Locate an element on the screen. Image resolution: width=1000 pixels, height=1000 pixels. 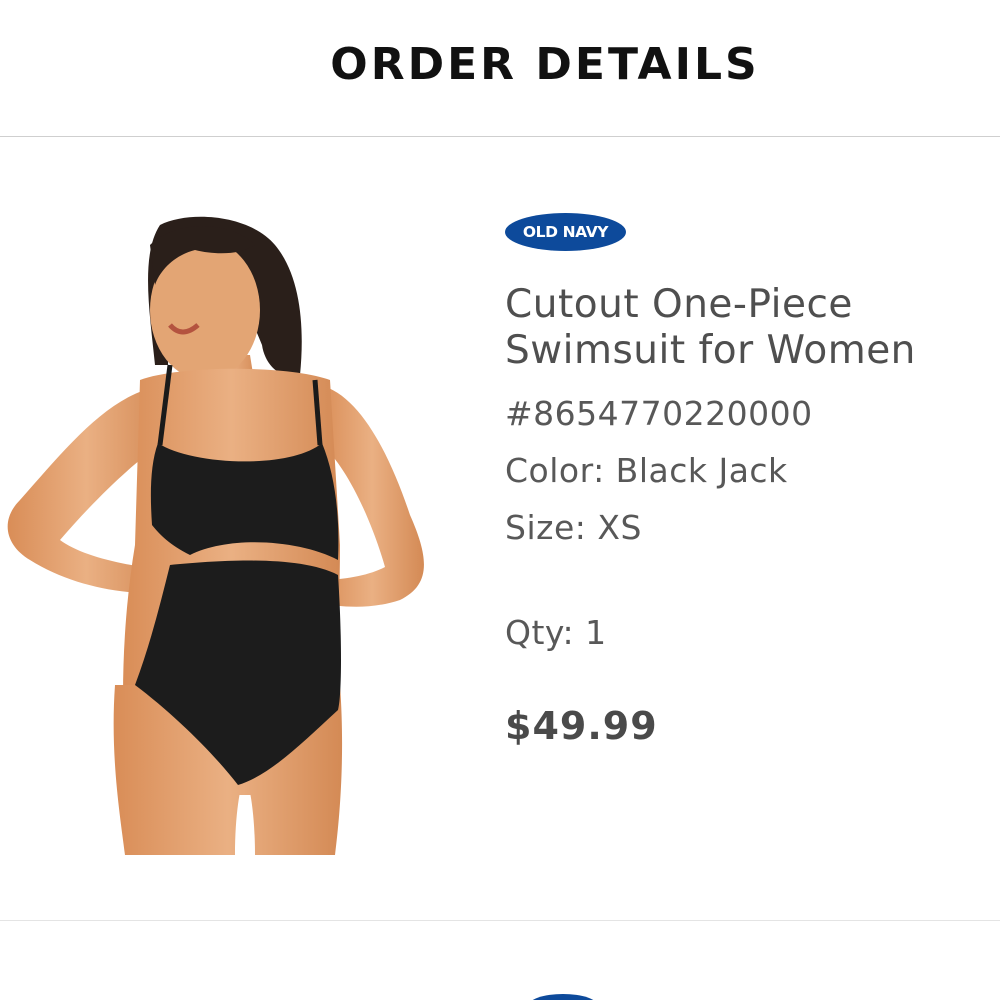
brand-logo: OLD NAVY is located at coordinates (565, 232).